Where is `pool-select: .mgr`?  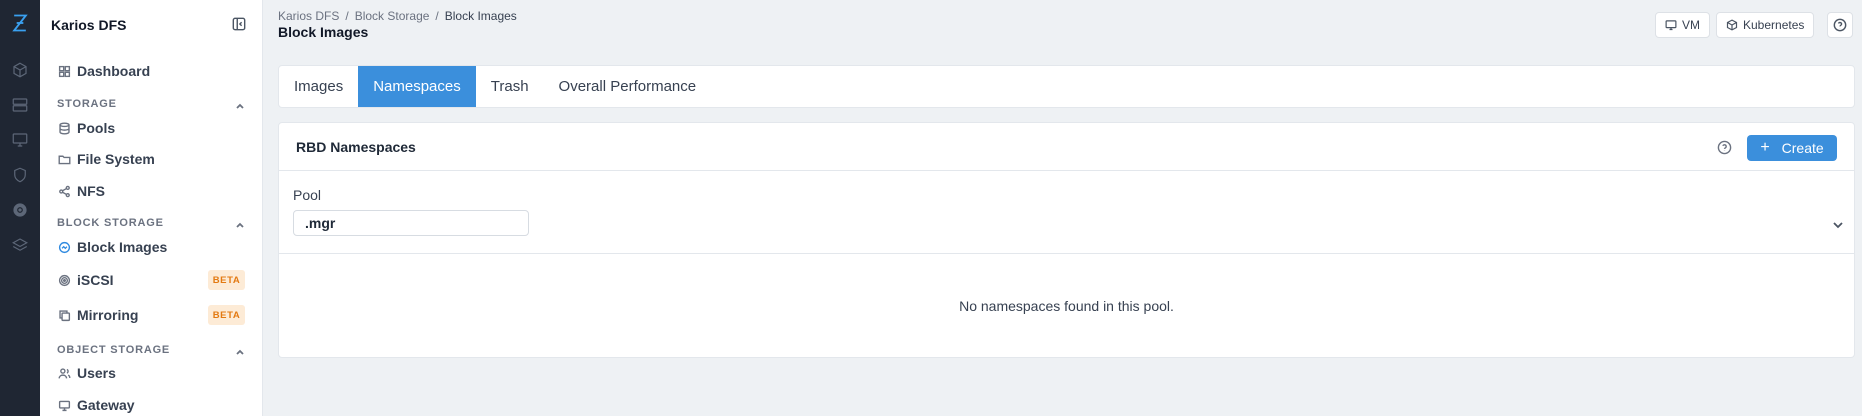 pool-select: .mgr is located at coordinates (411, 223).